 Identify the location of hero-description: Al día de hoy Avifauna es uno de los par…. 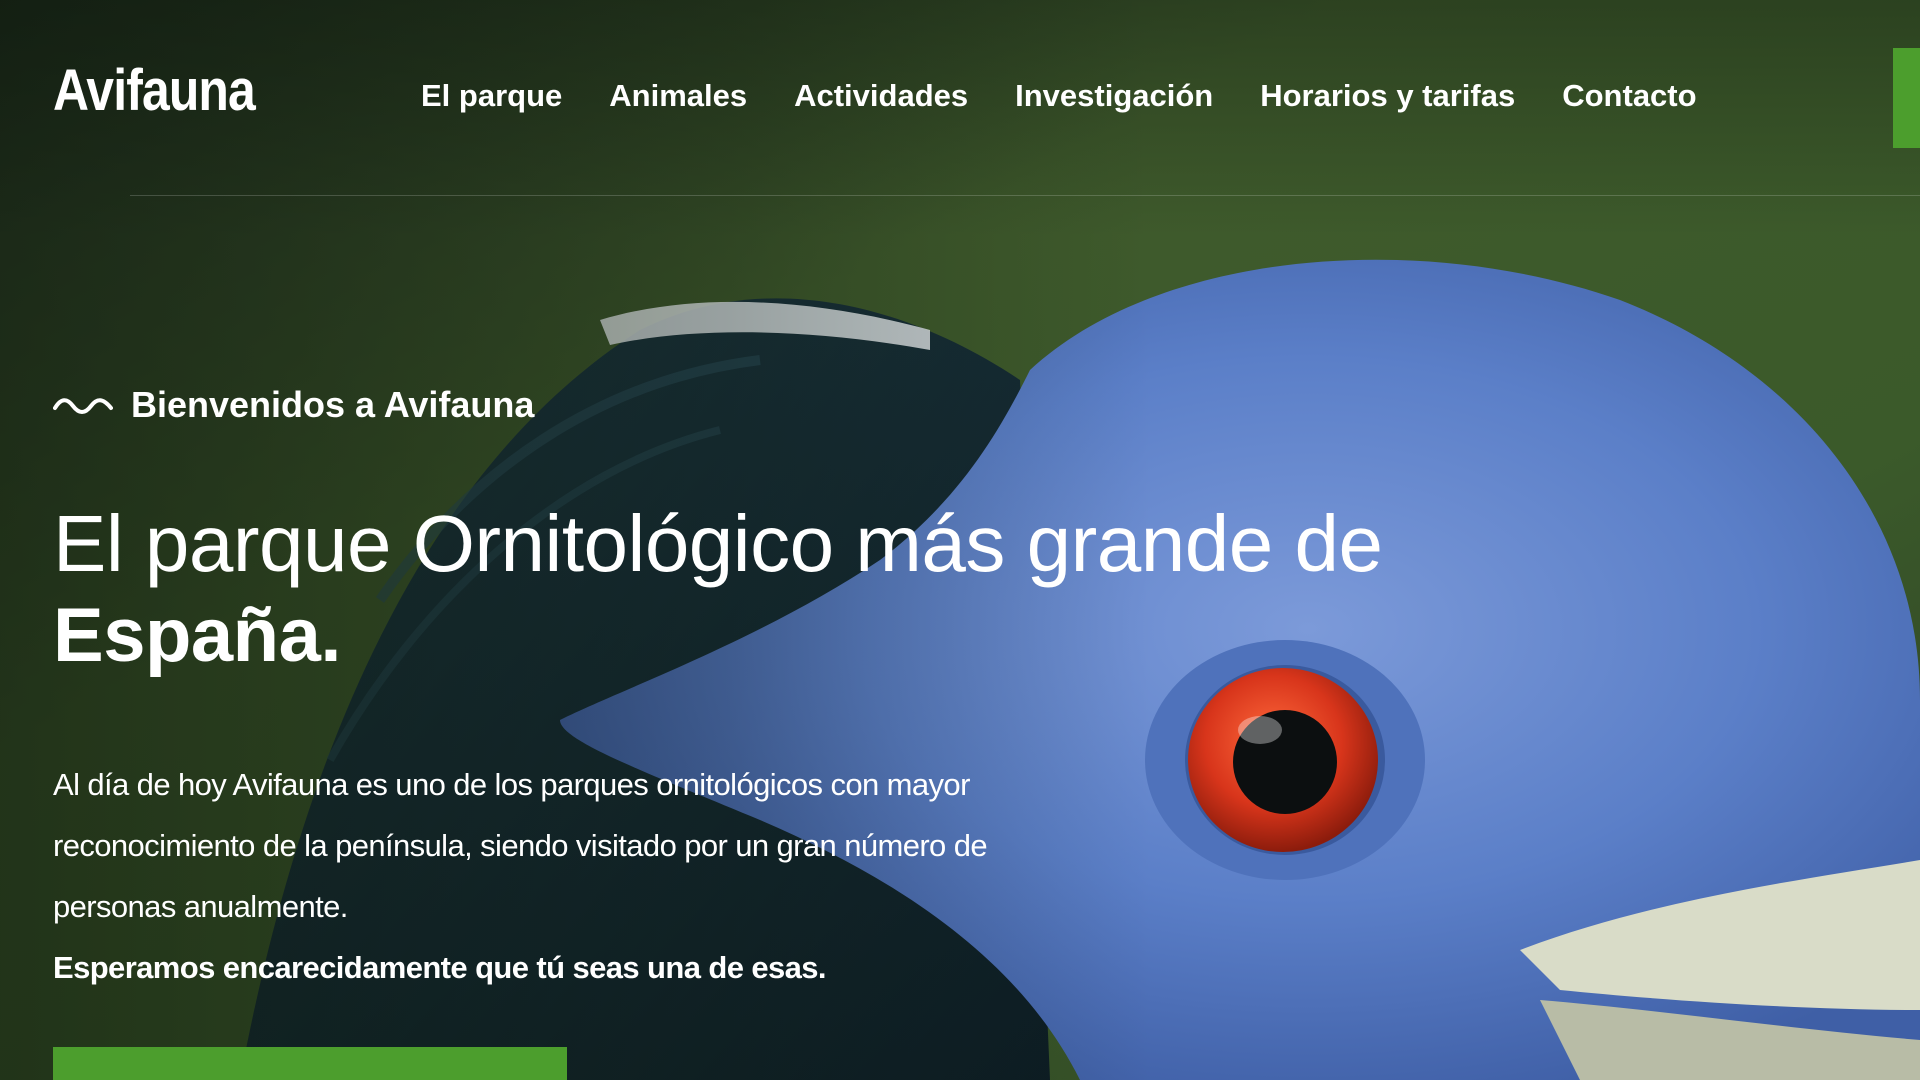
(578, 876).